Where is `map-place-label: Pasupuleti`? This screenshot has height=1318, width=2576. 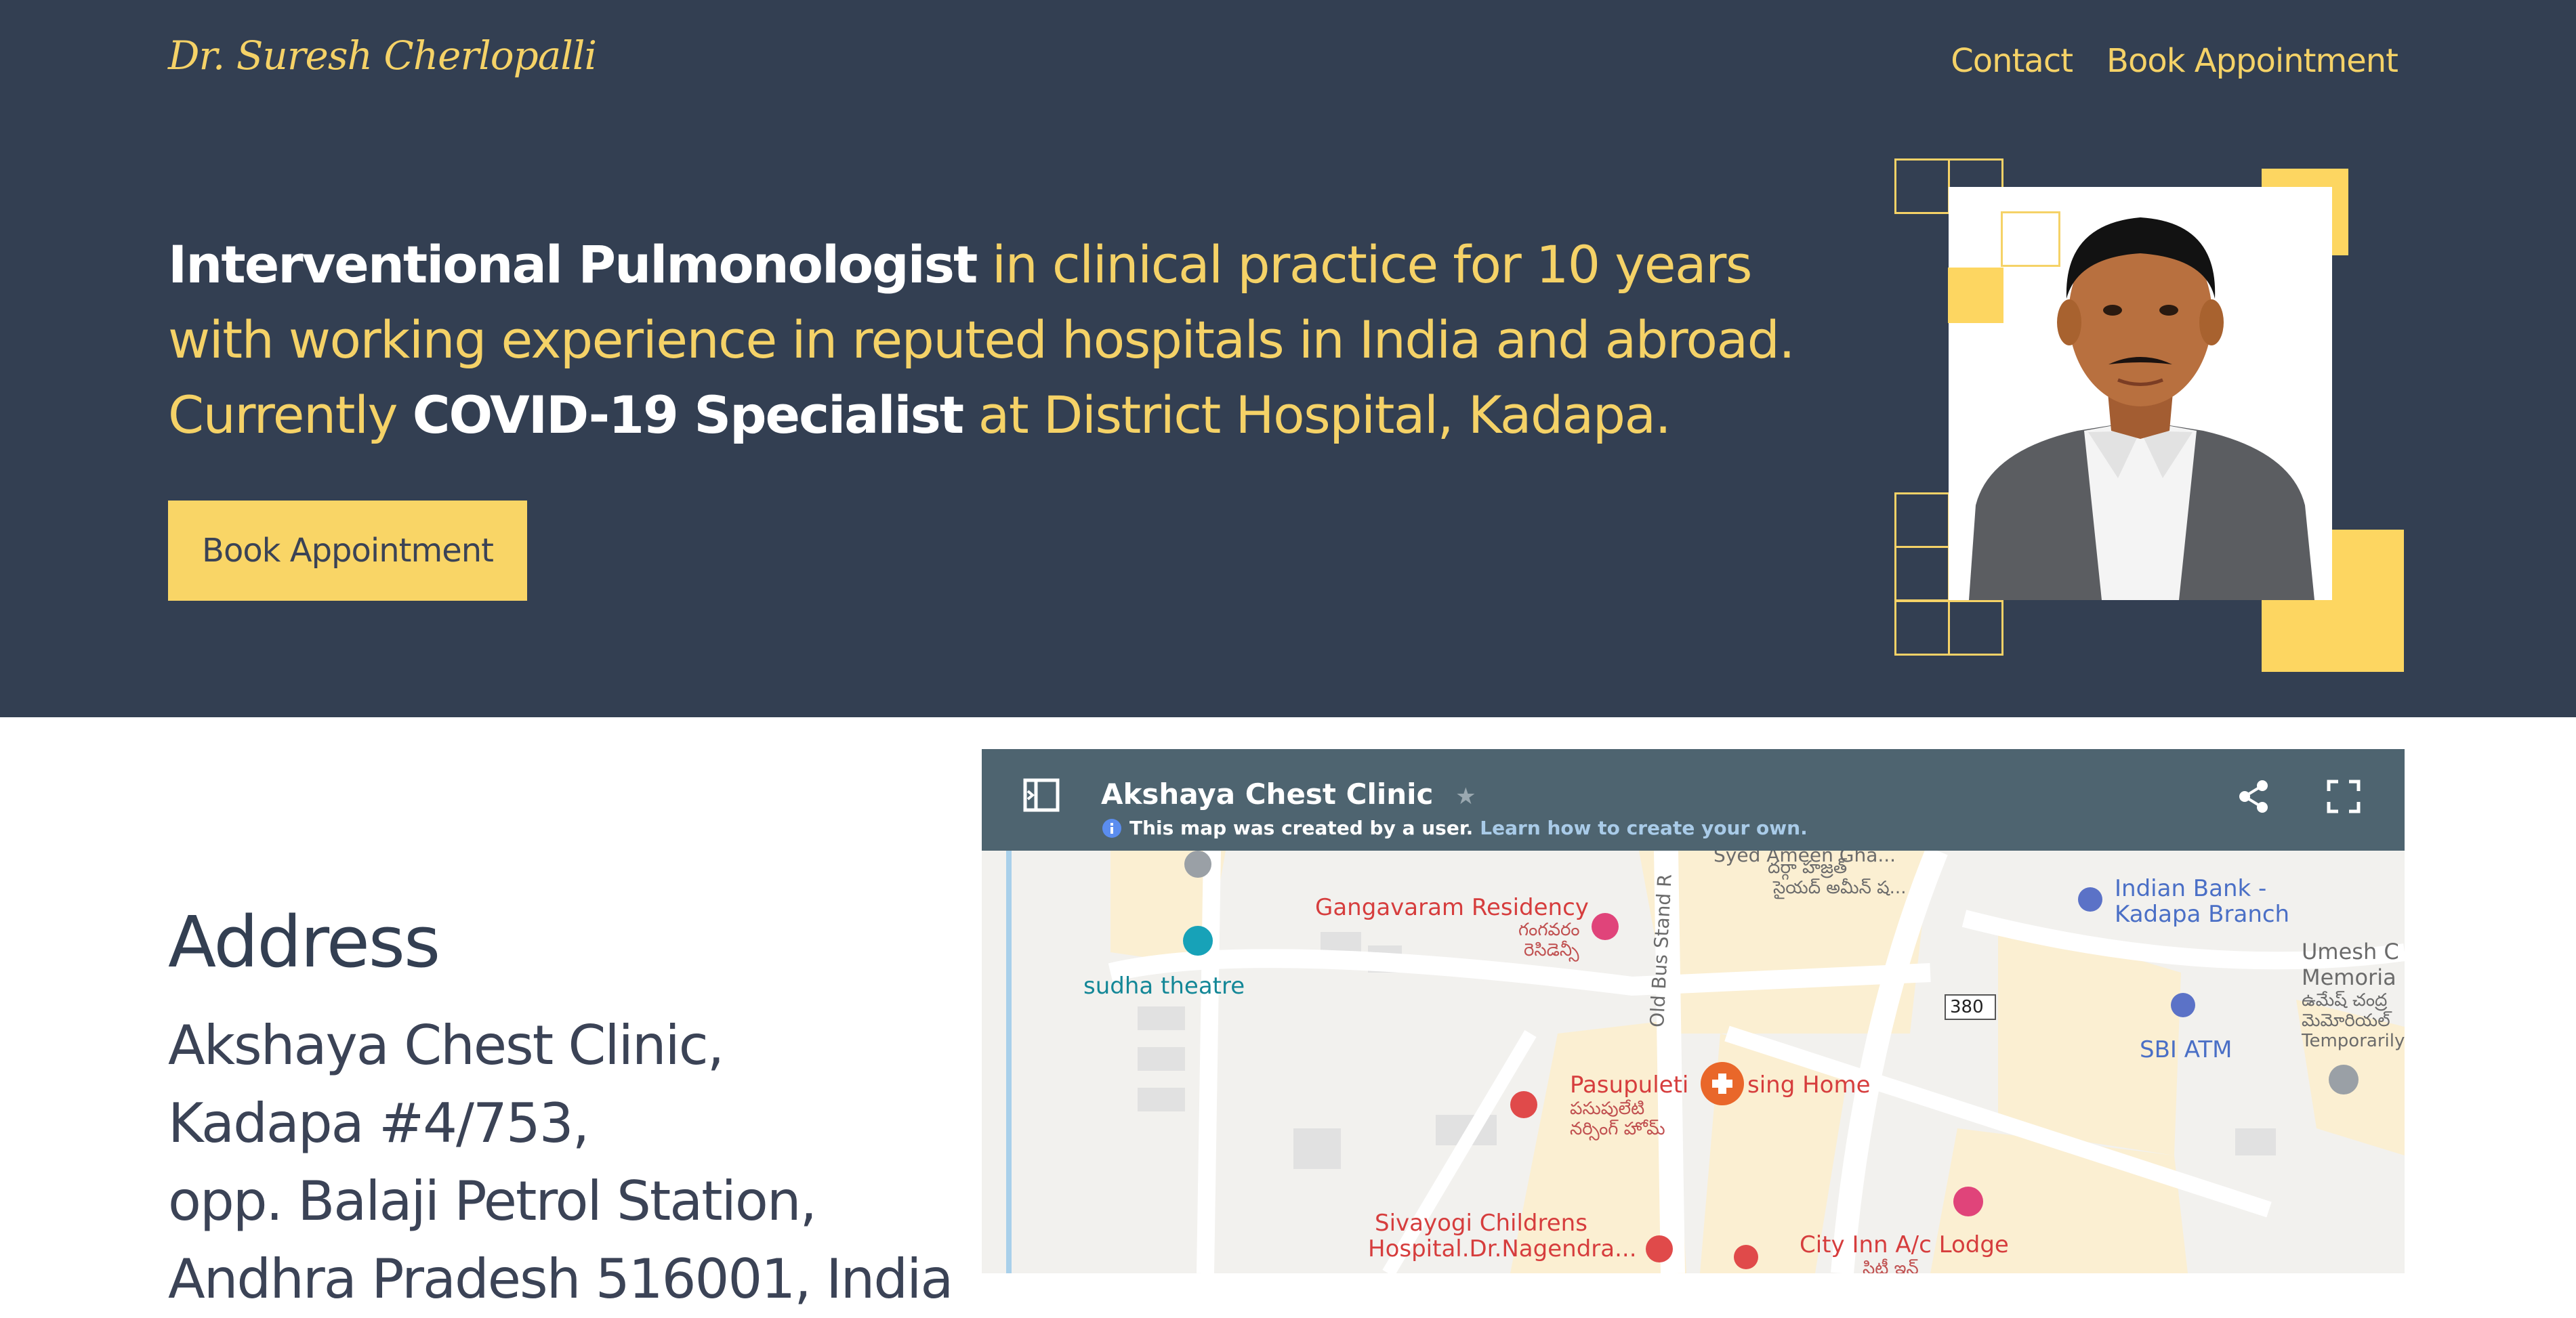 map-place-label: Pasupuleti is located at coordinates (1629, 1085).